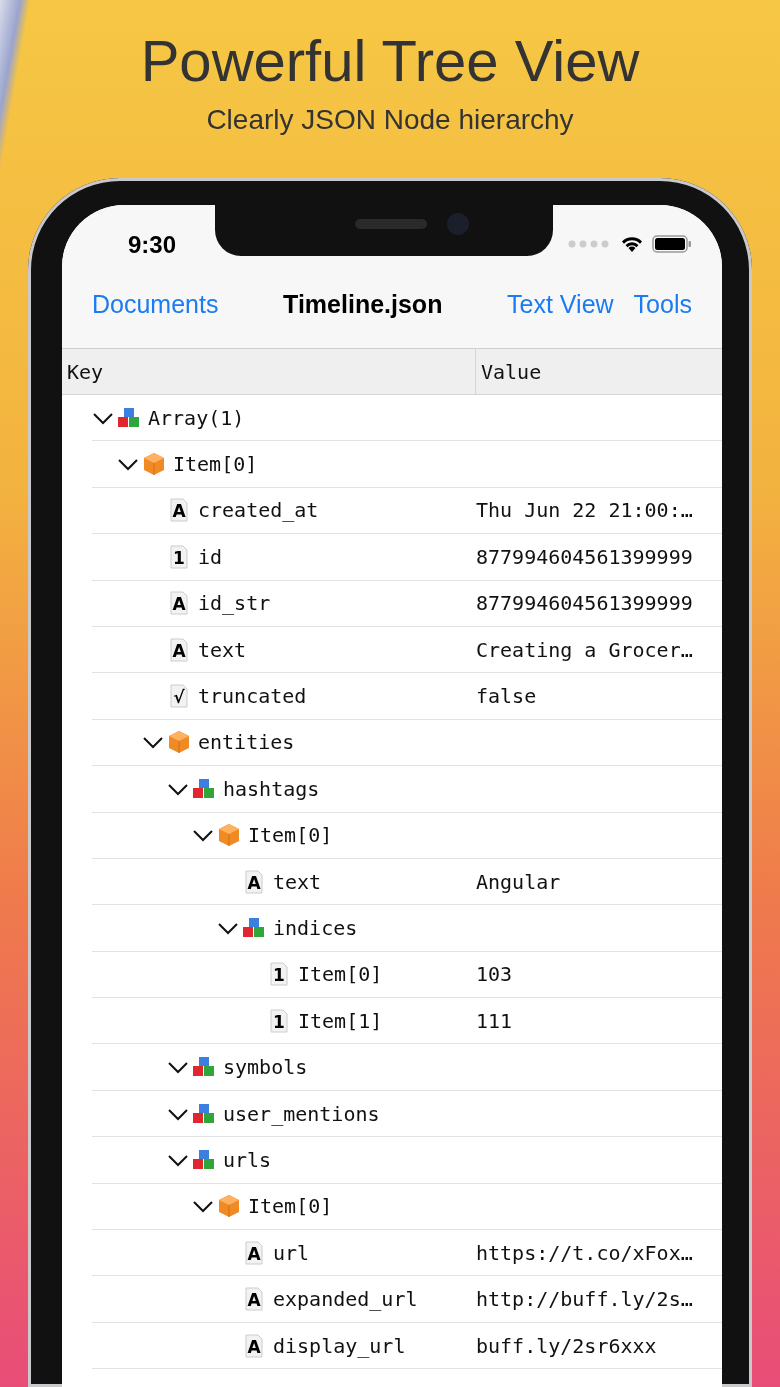  I want to click on key-text: expanded_url, so click(345, 1299).